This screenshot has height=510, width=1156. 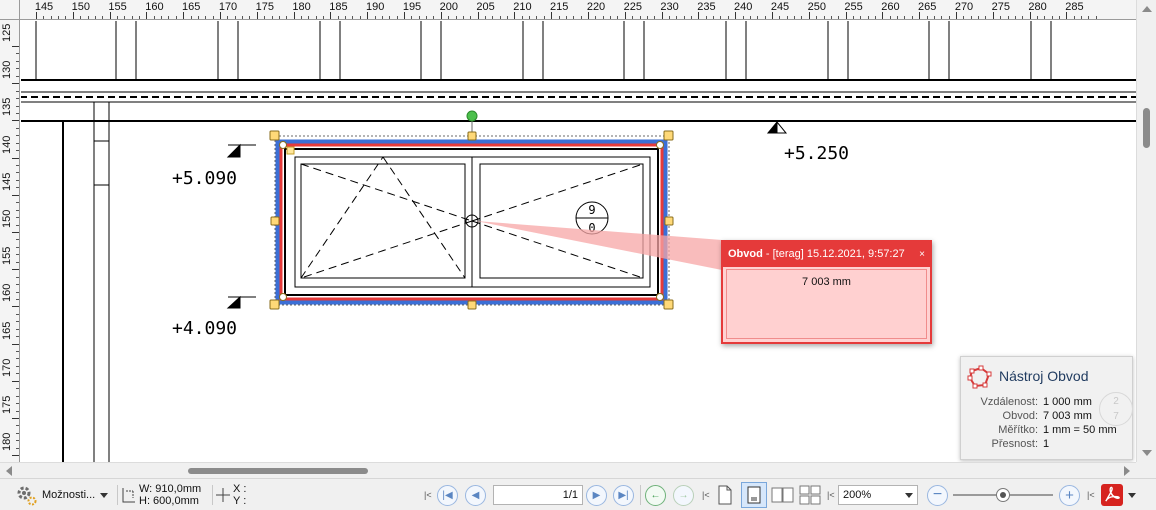 What do you see at coordinates (7, 107) in the screenshot?
I see `ruler-label-v: 135` at bounding box center [7, 107].